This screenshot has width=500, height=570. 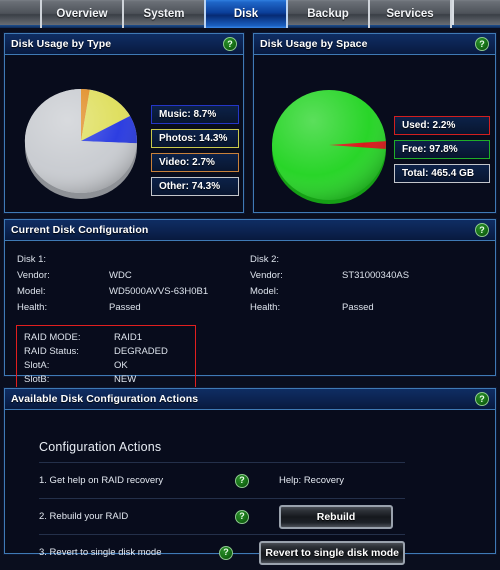 What do you see at coordinates (61, 44) in the screenshot?
I see `panel-title-usage-by-type: Disk Usage by Type` at bounding box center [61, 44].